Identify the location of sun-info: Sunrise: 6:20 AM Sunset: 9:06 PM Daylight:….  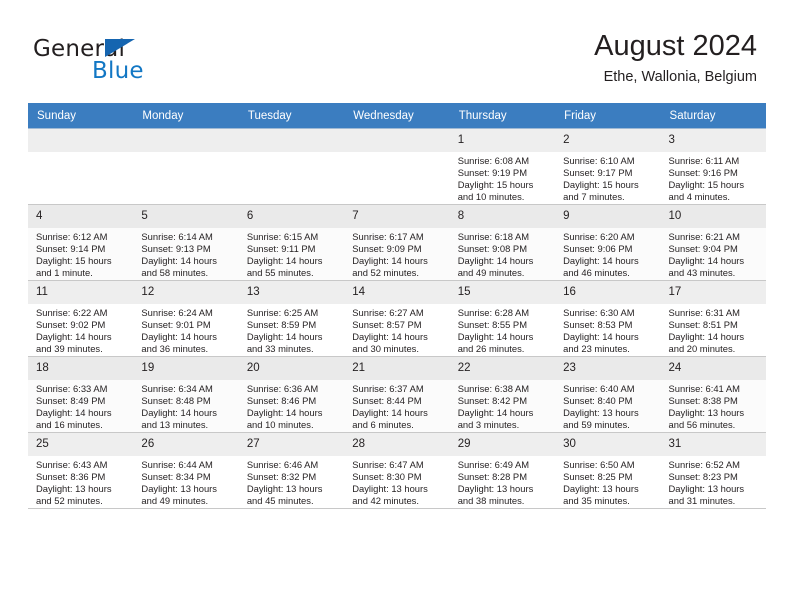
(607, 253).